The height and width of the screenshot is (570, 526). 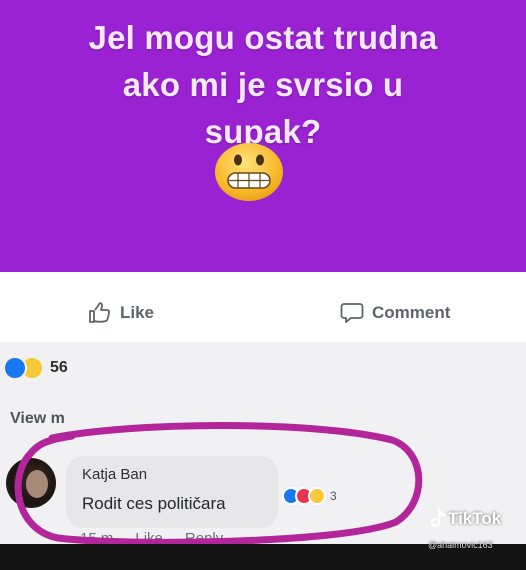 What do you see at coordinates (333, 496) in the screenshot?
I see `comment-reaction-count: 3` at bounding box center [333, 496].